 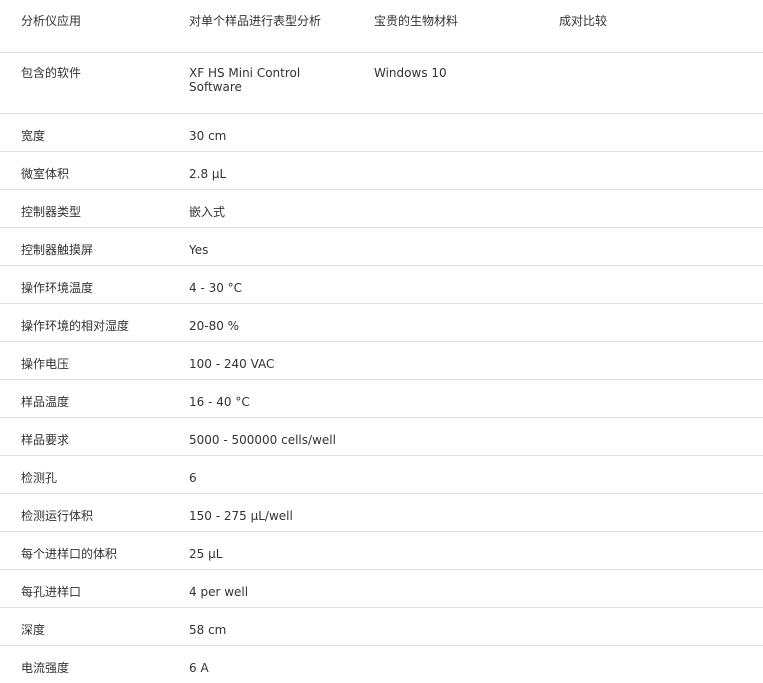 I want to click on software-value-control: XF HS Mini Control Software, so click(x=281, y=83).